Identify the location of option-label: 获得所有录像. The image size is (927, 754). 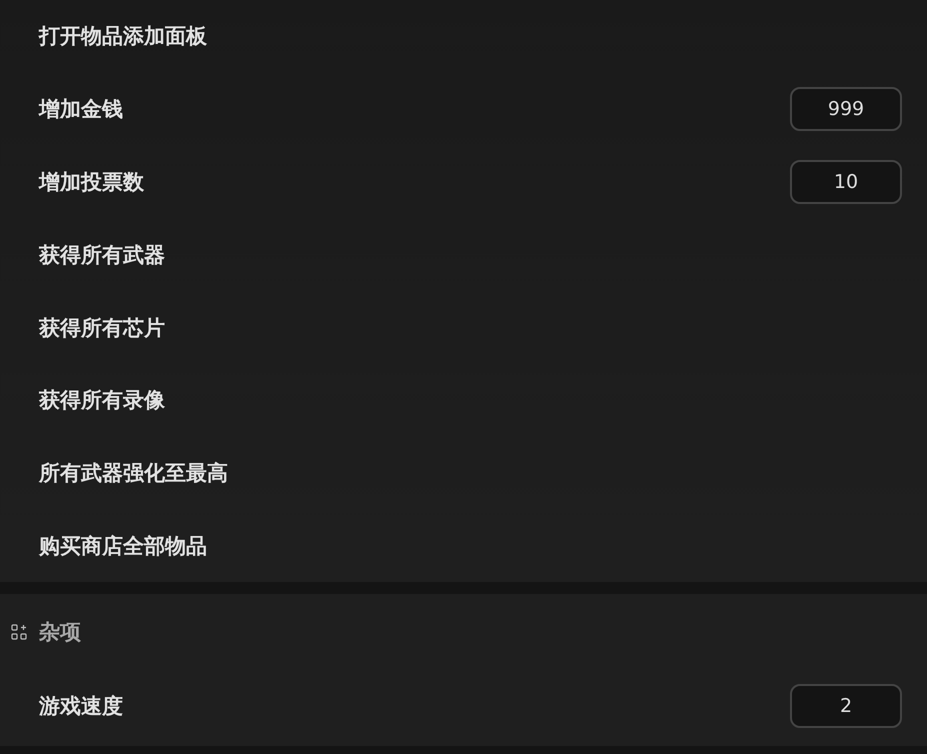
(102, 400).